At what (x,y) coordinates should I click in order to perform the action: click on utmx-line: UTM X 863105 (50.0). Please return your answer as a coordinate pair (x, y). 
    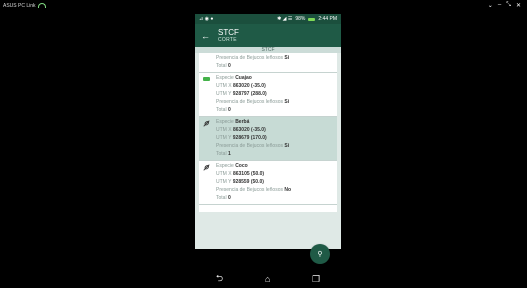
    Looking at the image, I should click on (276, 174).